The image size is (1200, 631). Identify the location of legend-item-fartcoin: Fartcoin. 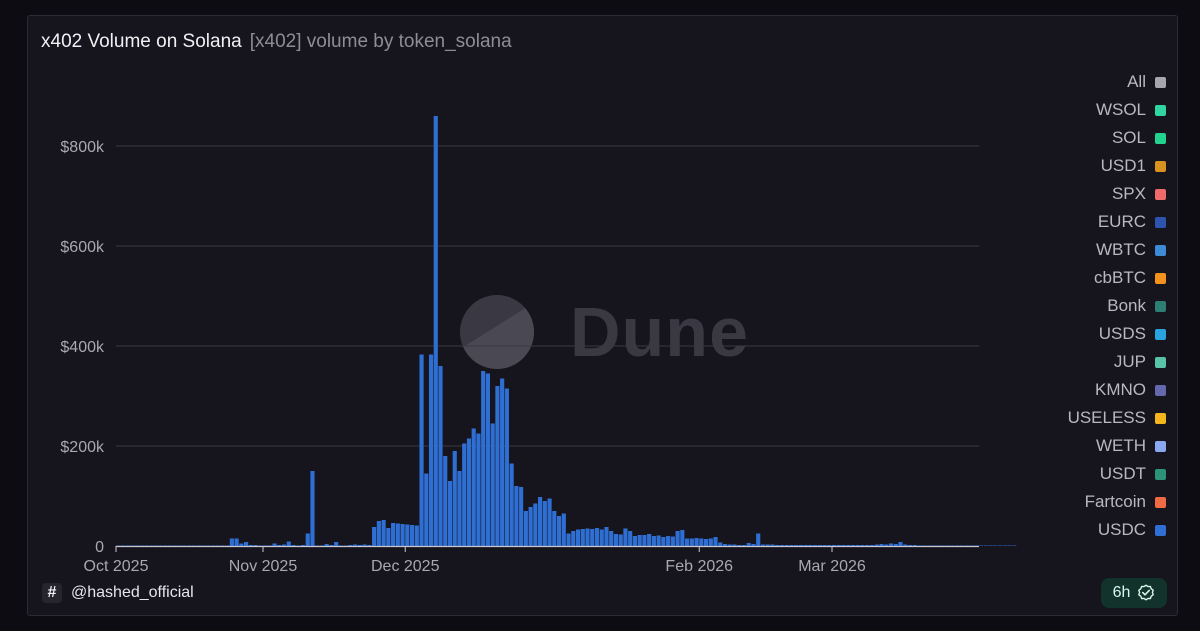
(1076, 502).